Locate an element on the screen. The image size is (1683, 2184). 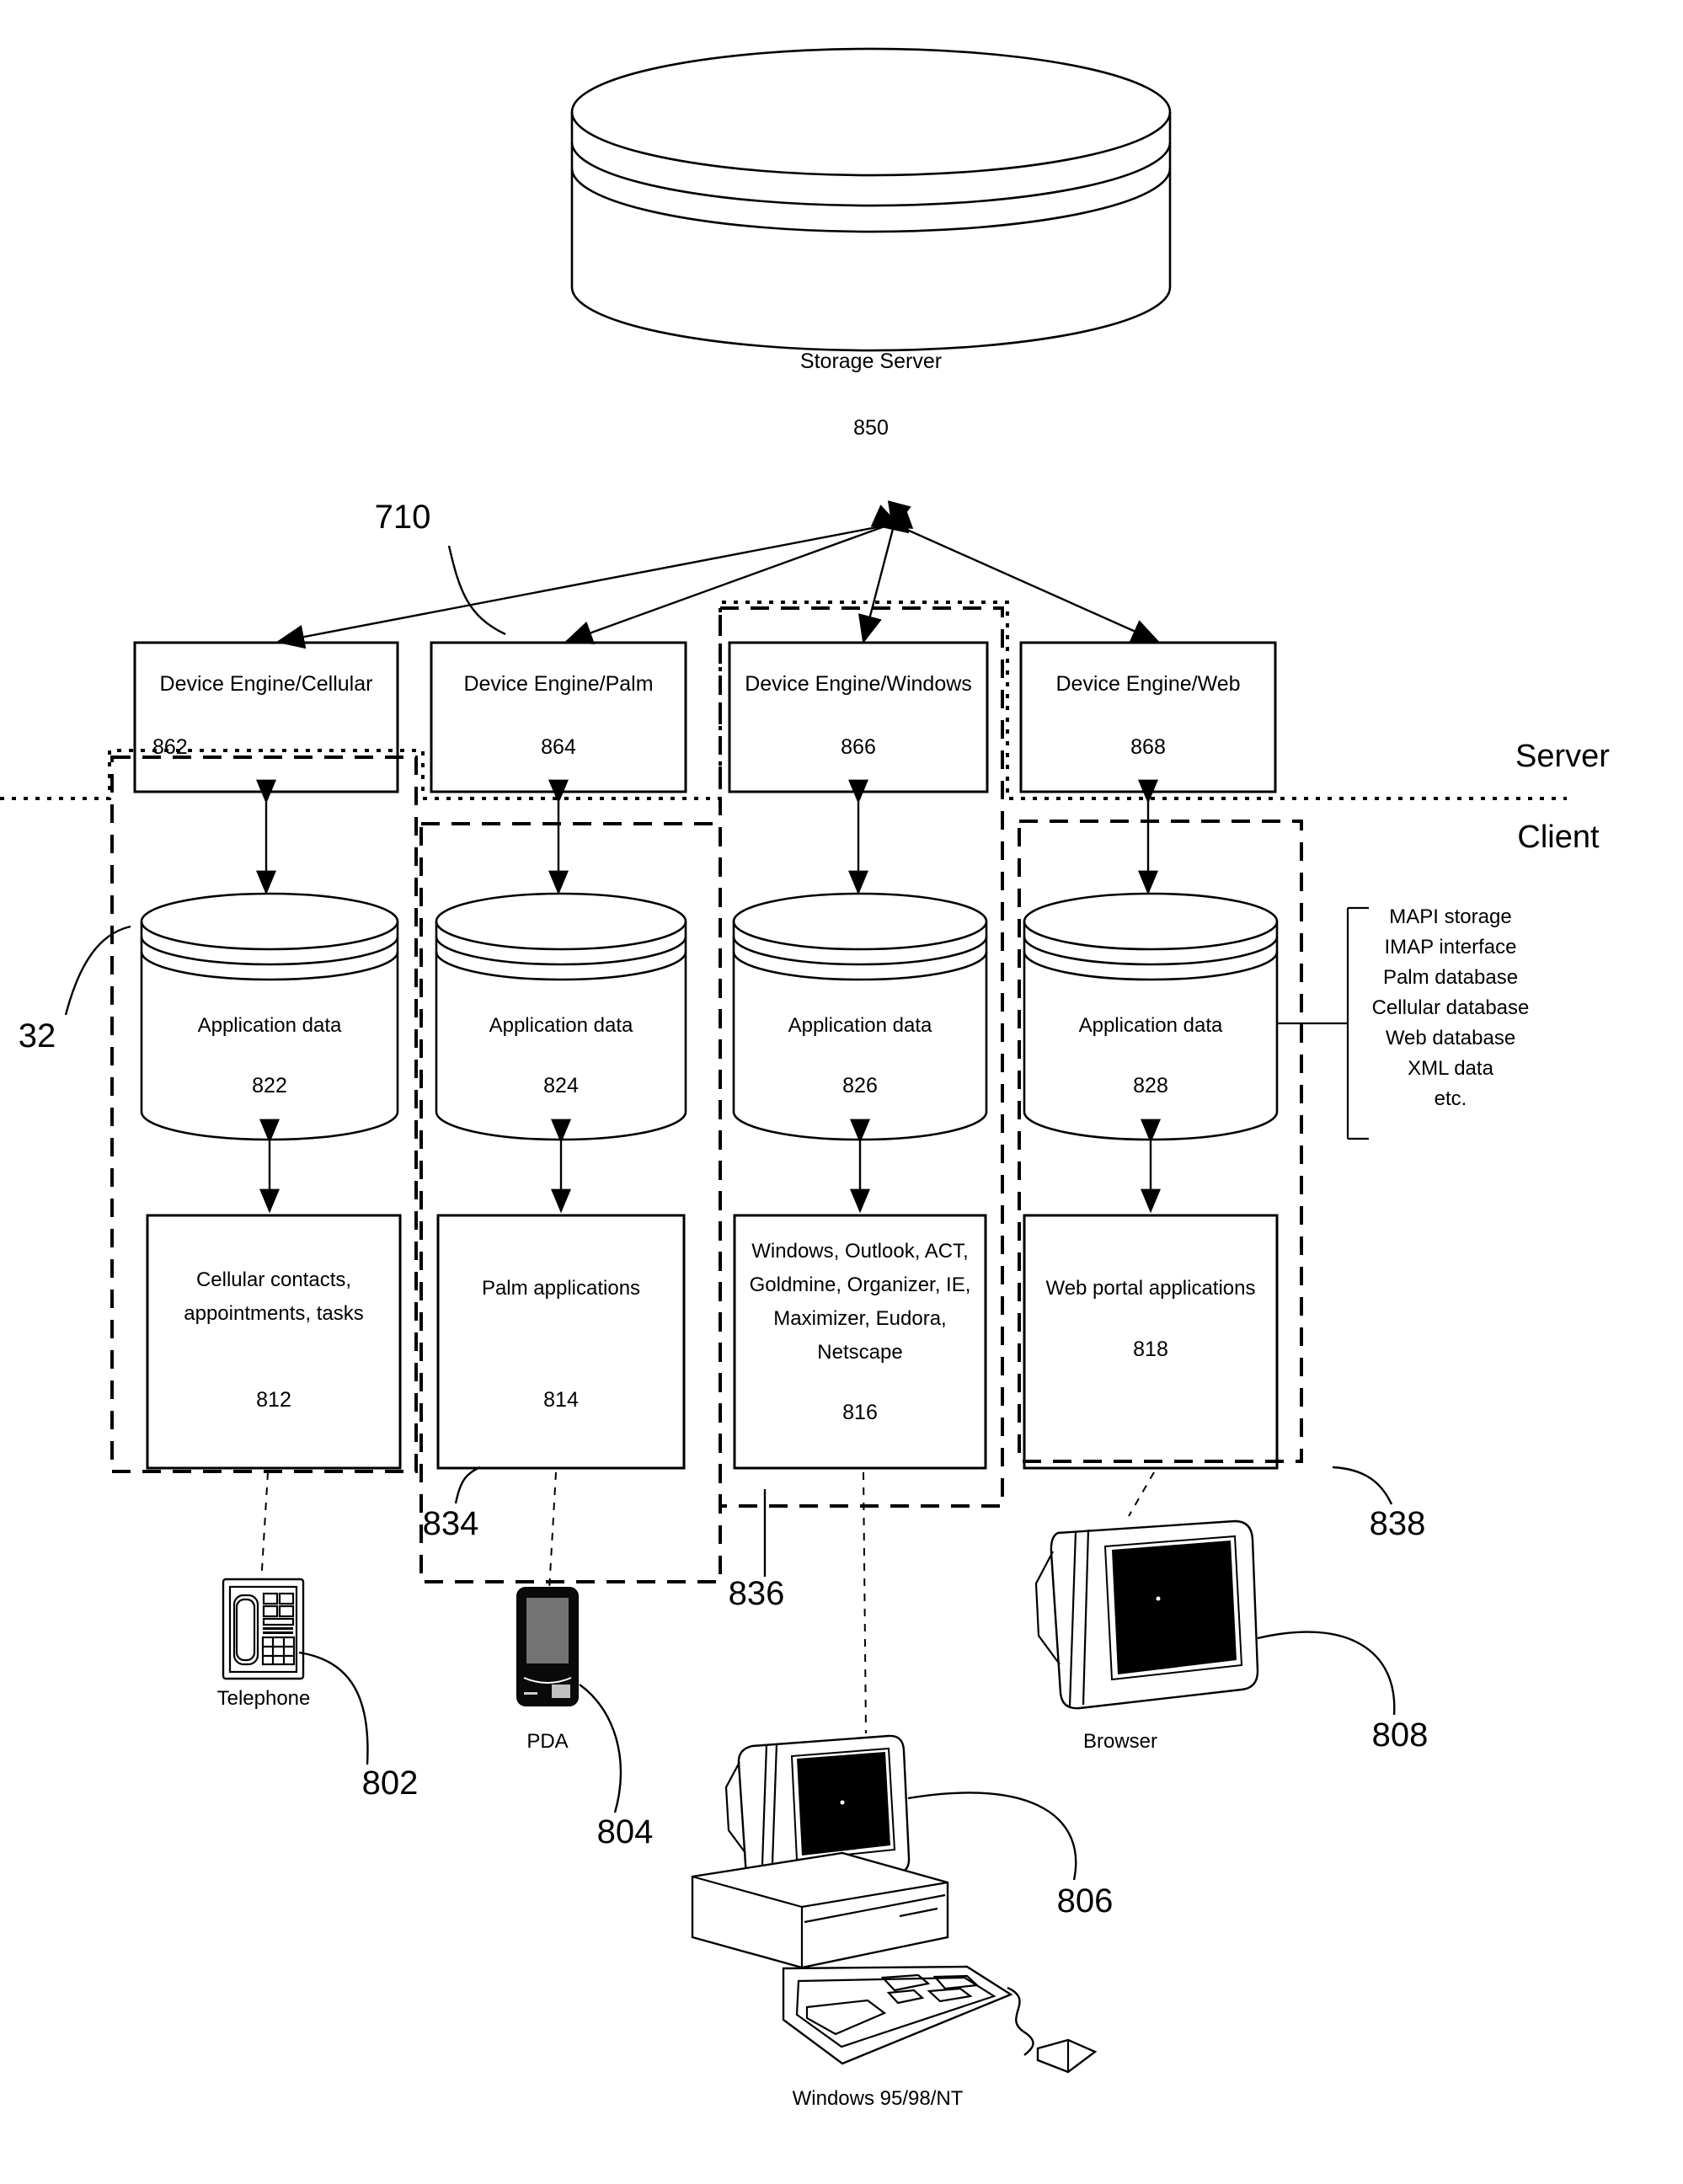
ref-838-leader is located at coordinates (1362, 1485).